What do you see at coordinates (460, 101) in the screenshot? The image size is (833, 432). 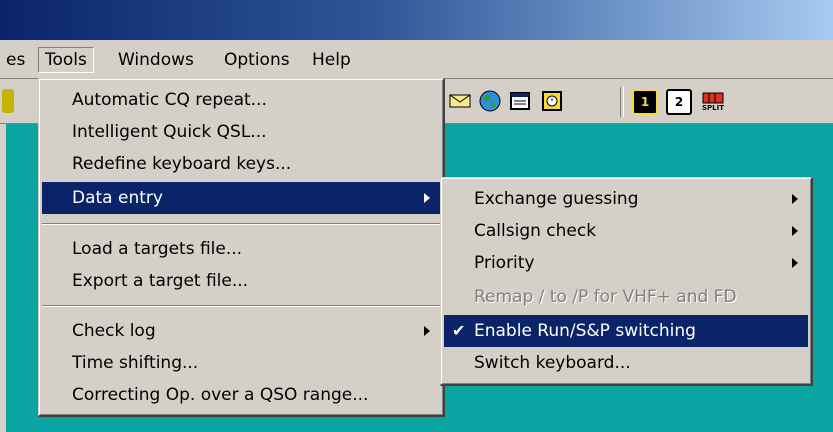 I see `mail-icon` at bounding box center [460, 101].